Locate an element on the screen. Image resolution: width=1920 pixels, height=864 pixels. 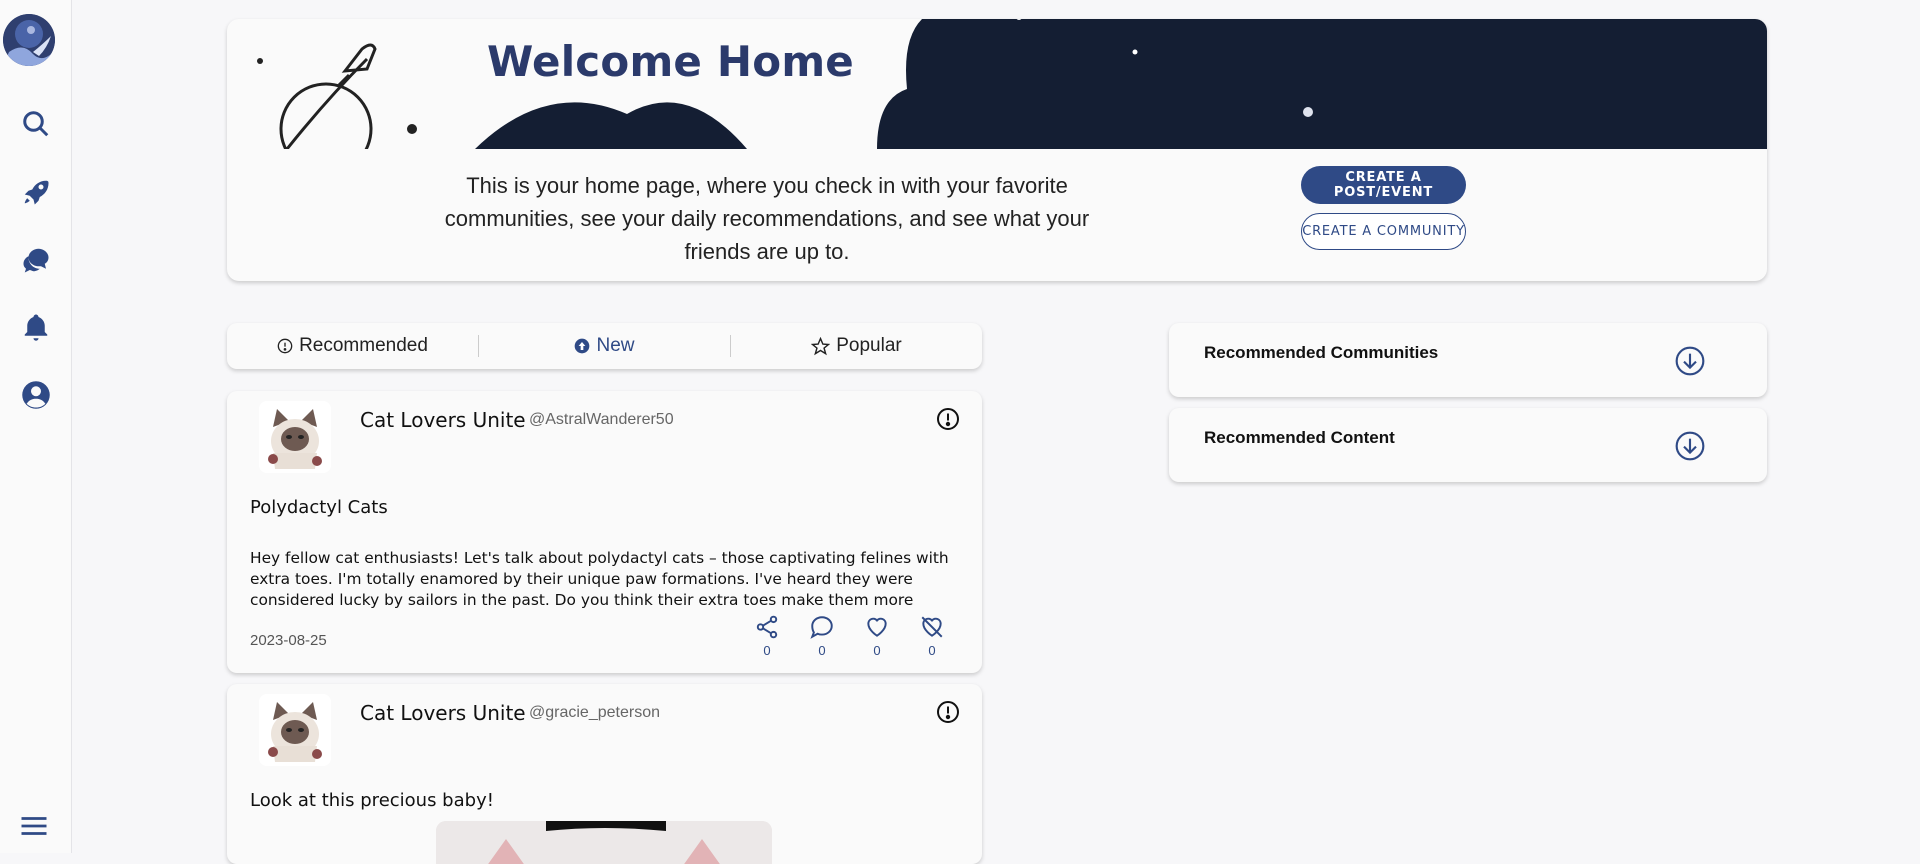
tab-label: Popular is located at coordinates (869, 345).